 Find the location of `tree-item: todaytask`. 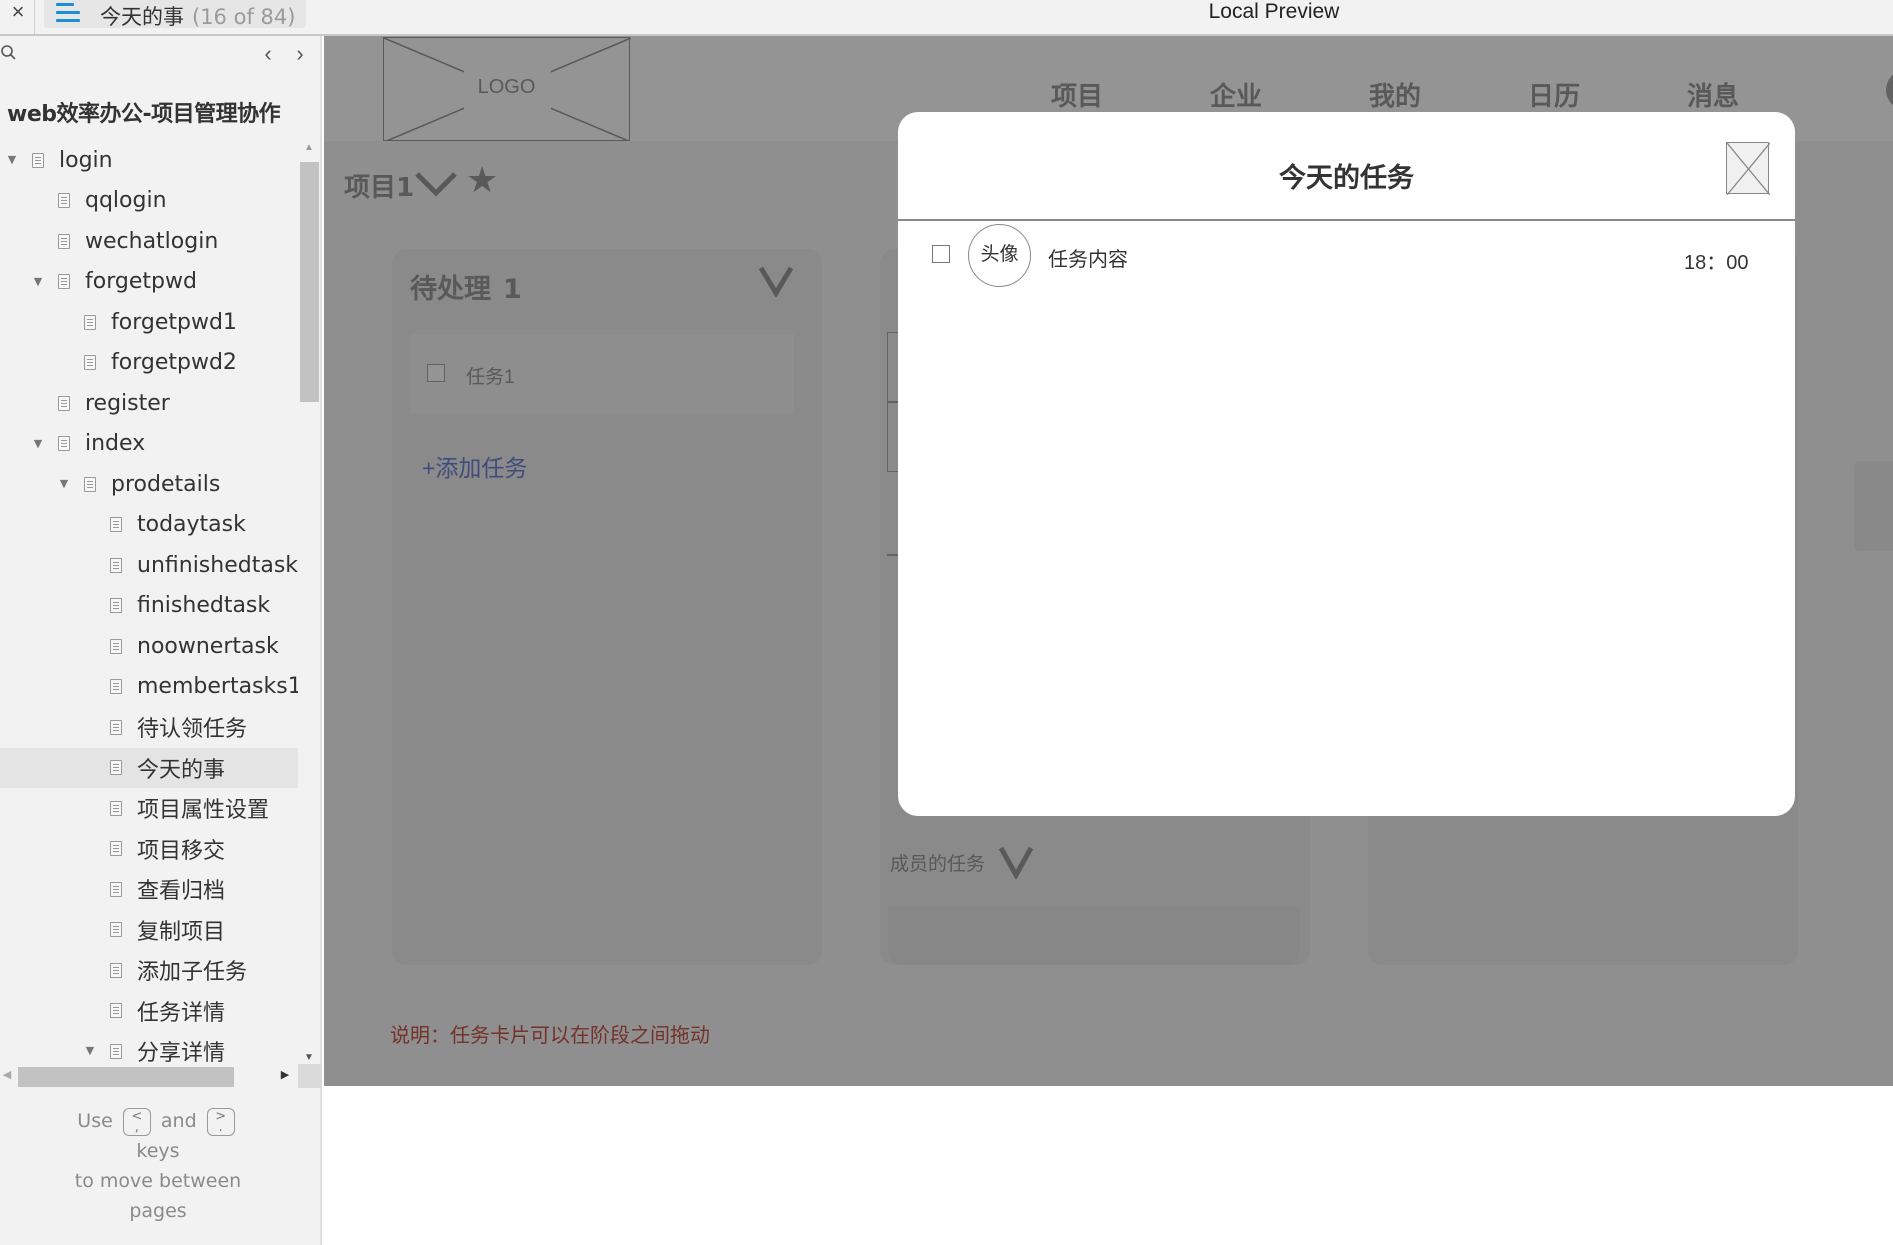

tree-item: todaytask is located at coordinates (149, 525).